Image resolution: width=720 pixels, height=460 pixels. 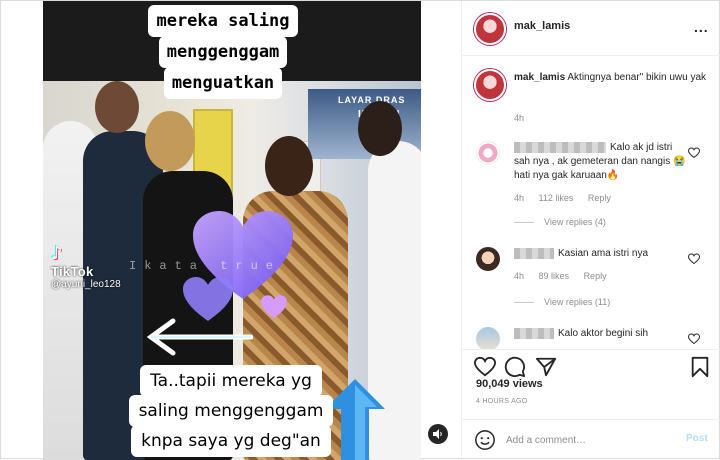 I want to click on comment-composer: Post, so click(x=591, y=439).